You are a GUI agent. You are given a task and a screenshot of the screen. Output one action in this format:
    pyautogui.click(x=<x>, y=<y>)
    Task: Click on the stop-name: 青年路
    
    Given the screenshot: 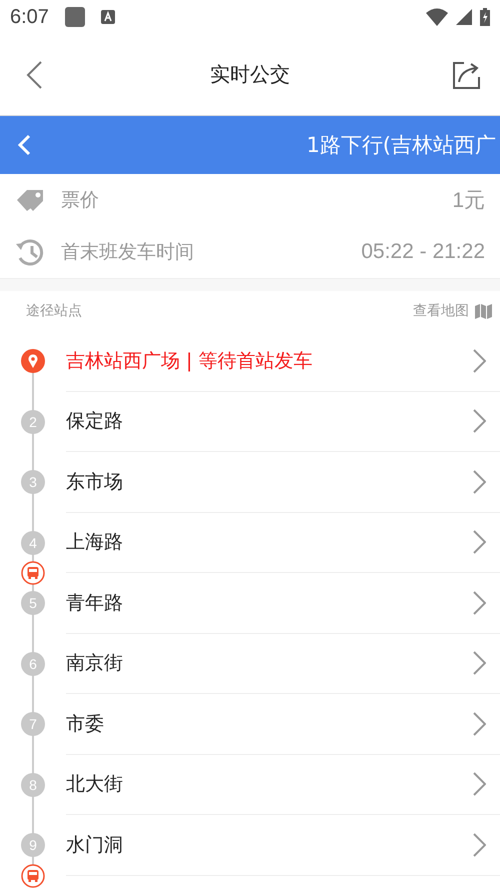 What is the action you would take?
    pyautogui.click(x=94, y=603)
    